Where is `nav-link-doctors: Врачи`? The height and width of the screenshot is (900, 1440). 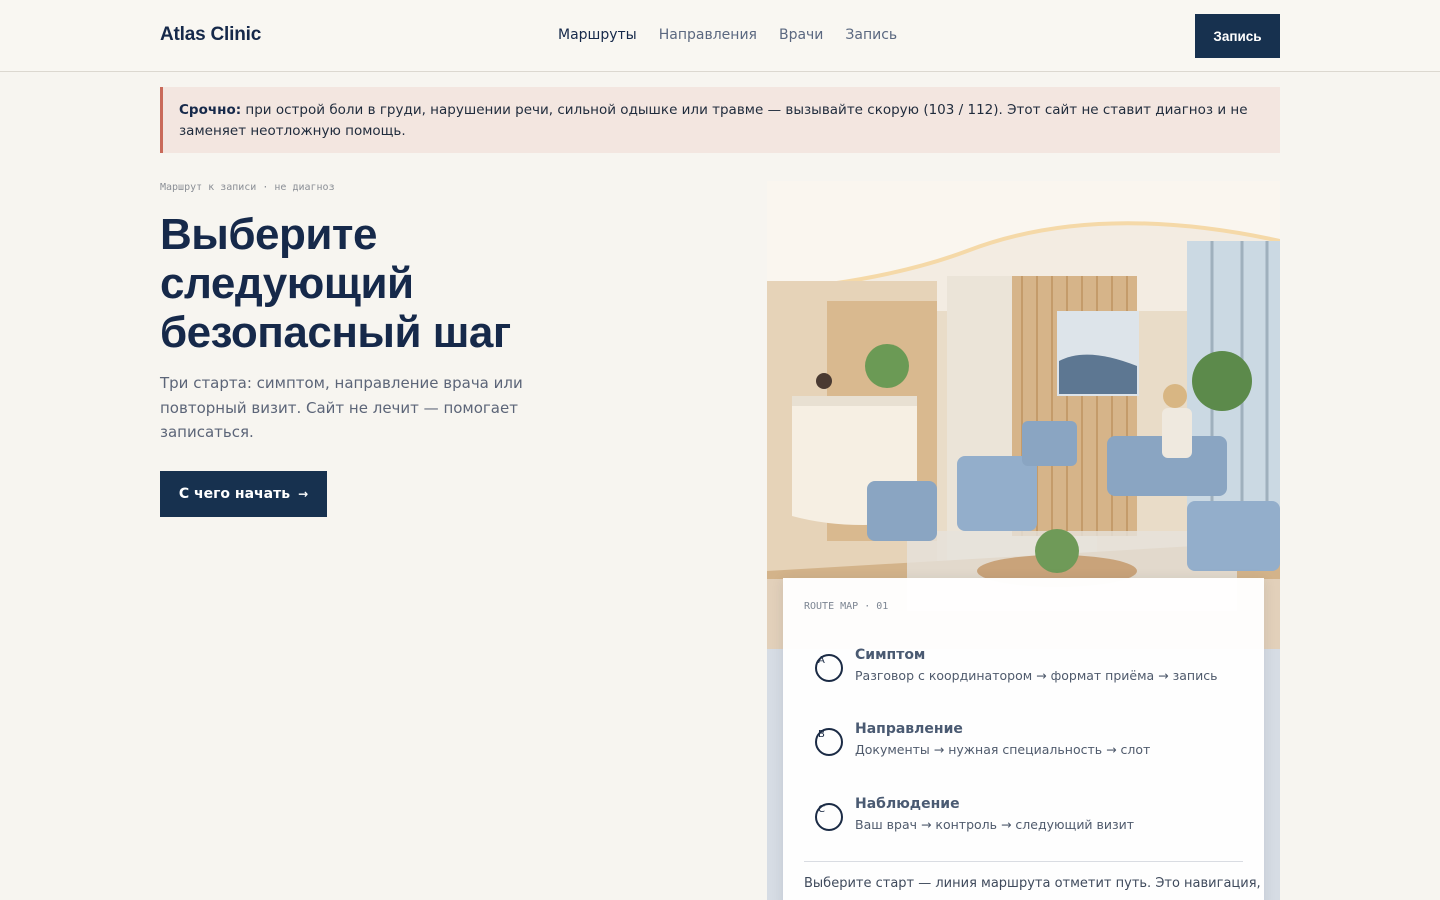
nav-link-doctors: Врачи is located at coordinates (801, 35).